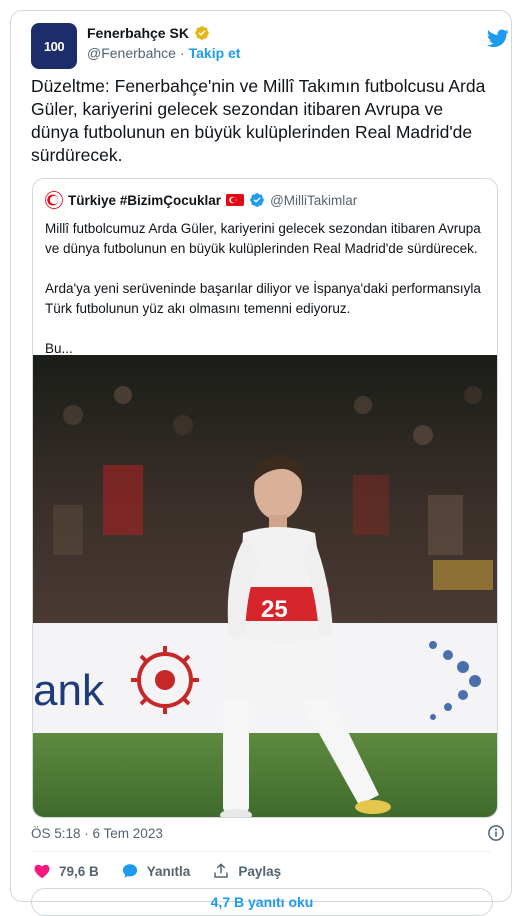  Describe the element at coordinates (54, 200) in the screenshot. I see `quoted-author-avatar` at that location.